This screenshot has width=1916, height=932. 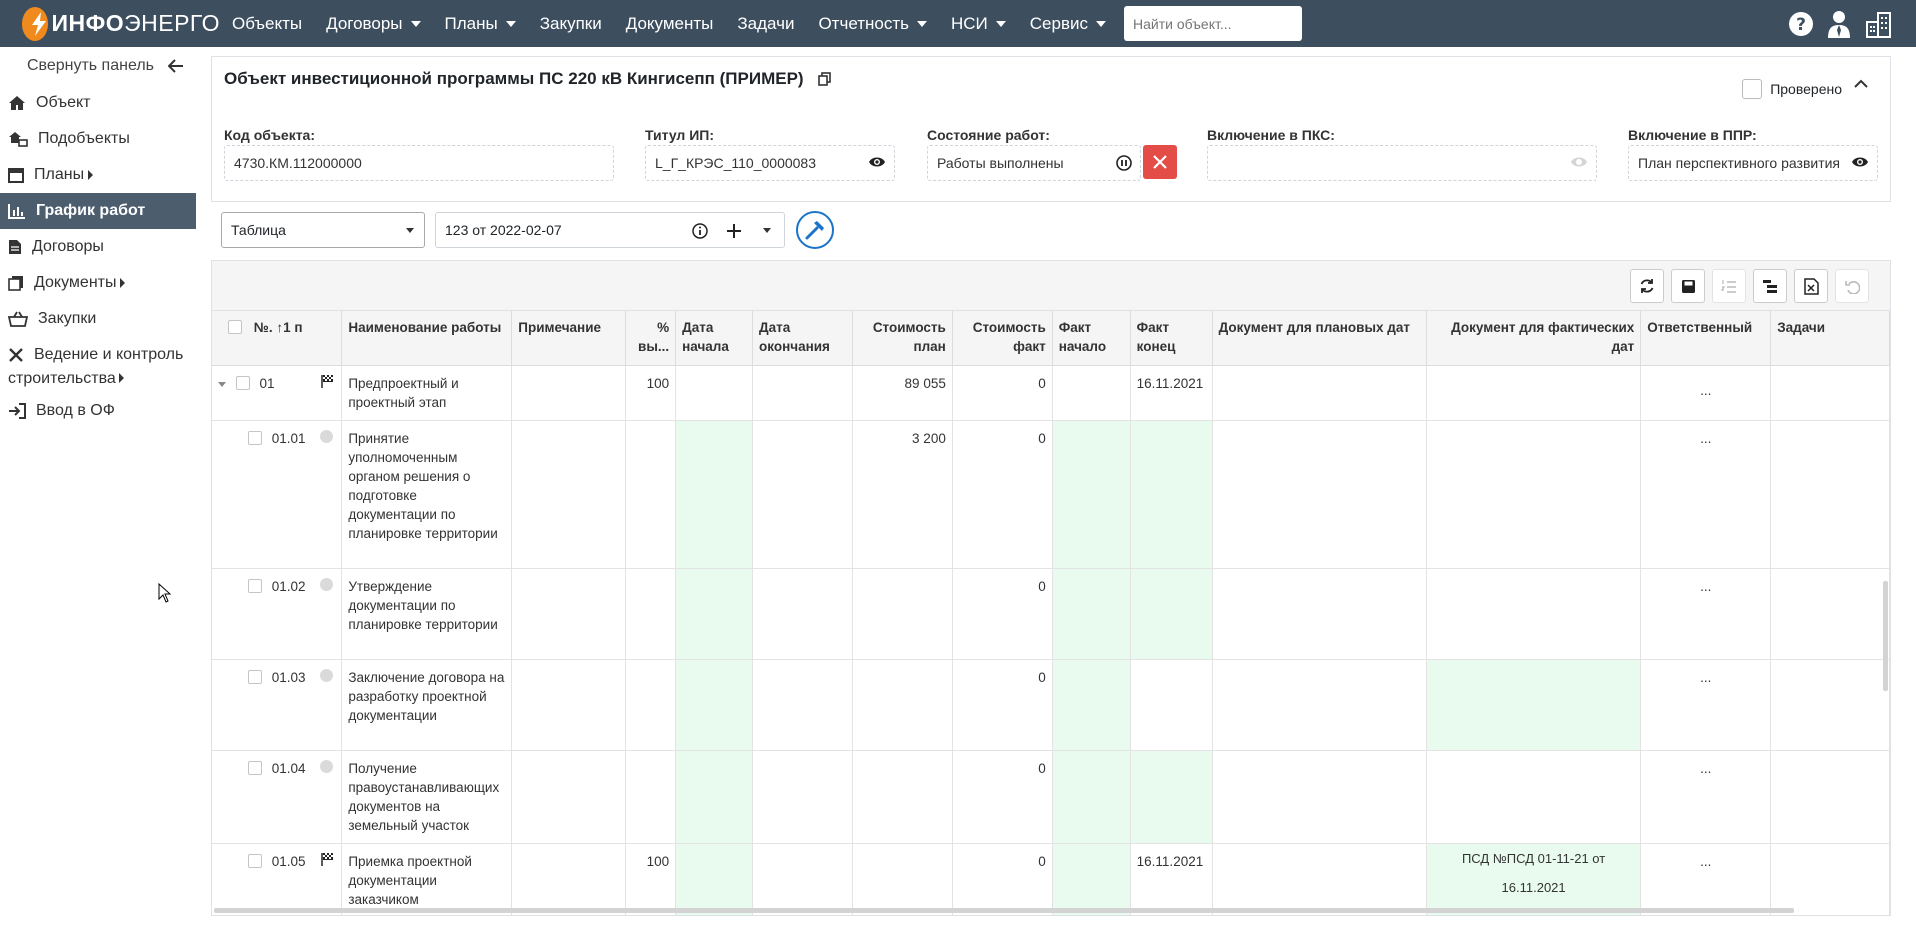 What do you see at coordinates (902, 338) in the screenshot?
I see `col-cost-plan: Стоимость план` at bounding box center [902, 338].